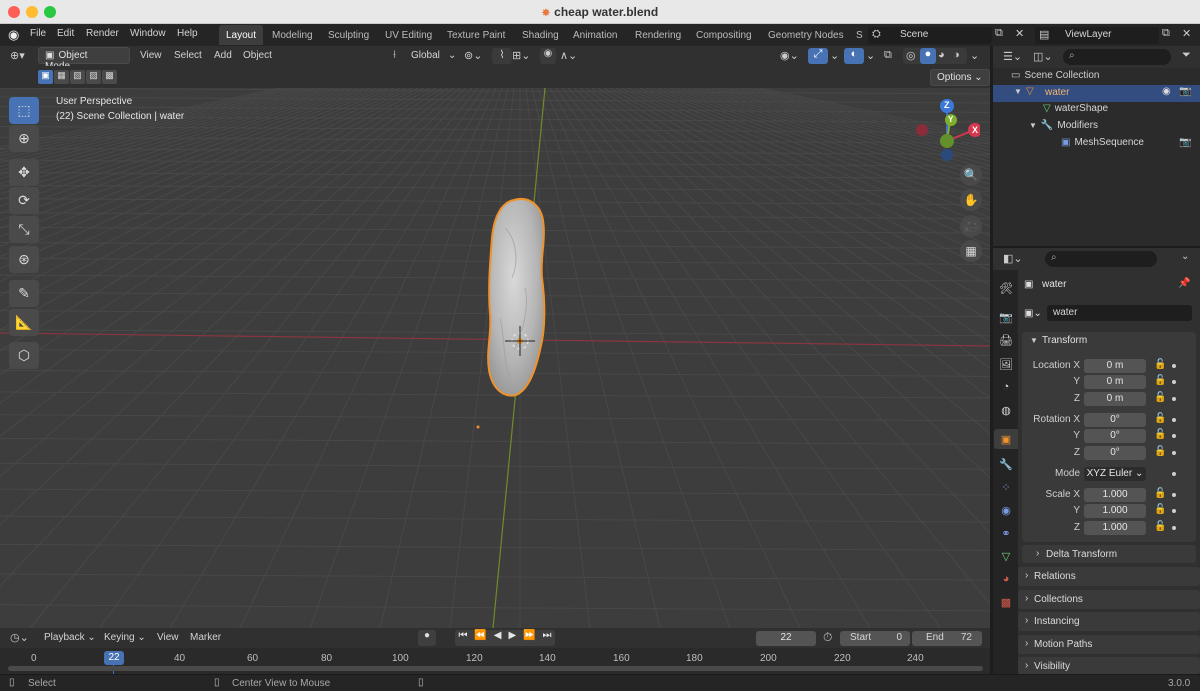 Image resolution: width=1200 pixels, height=691 pixels. Describe the element at coordinates (476, 35) in the screenshot. I see `tab-texture-paint: Texture Paint` at that location.